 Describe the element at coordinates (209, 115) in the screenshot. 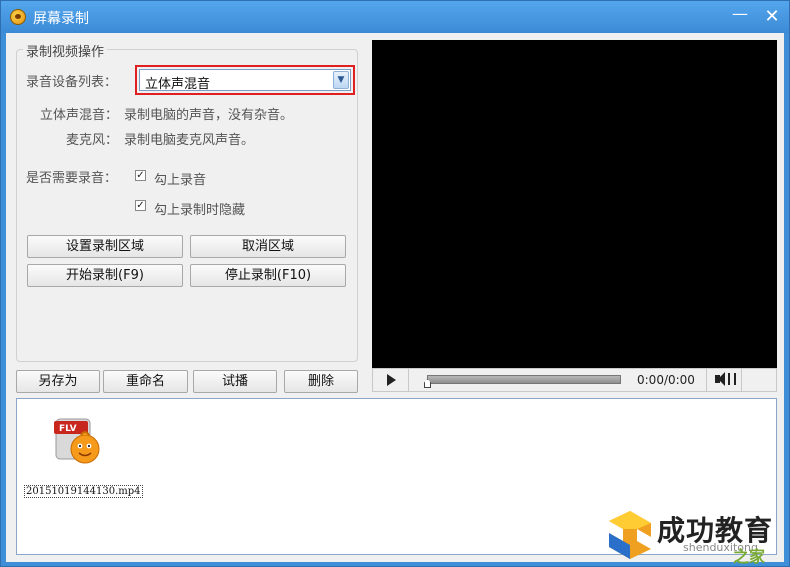

I see `stereo-mix-desc-text: 录制电脑的声音，没有杂音。` at that location.